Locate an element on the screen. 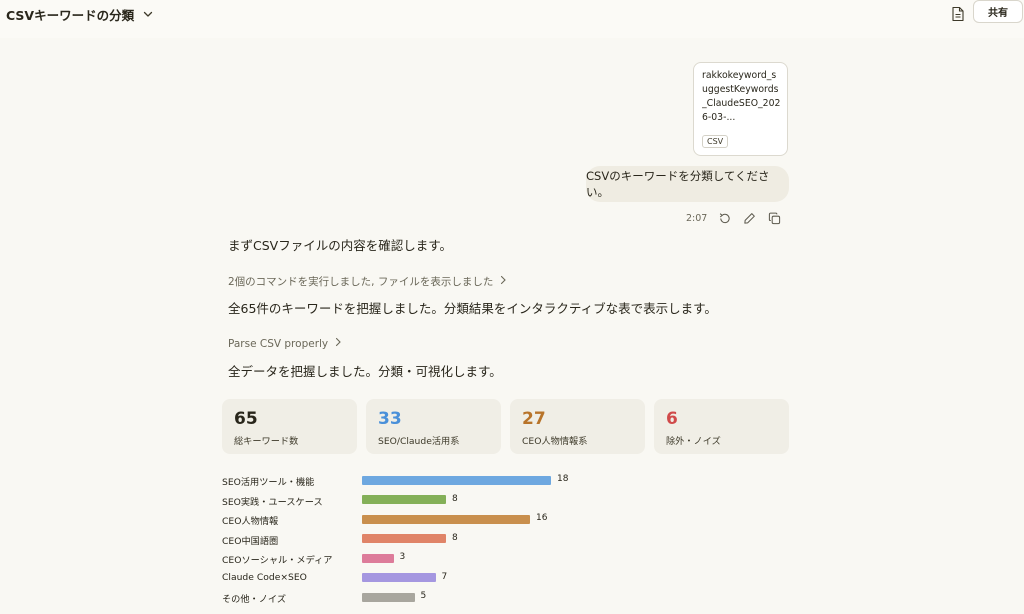  conversation-title-button: CSVキーワードの分類 is located at coordinates (81, 14).